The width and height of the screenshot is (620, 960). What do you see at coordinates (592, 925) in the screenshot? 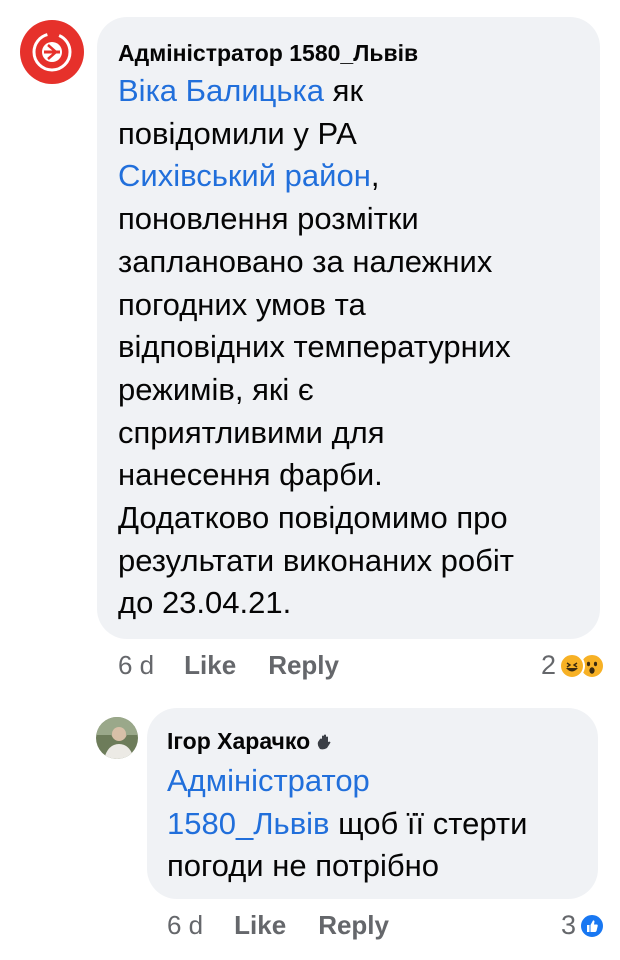
I see `like-icon` at bounding box center [592, 925].